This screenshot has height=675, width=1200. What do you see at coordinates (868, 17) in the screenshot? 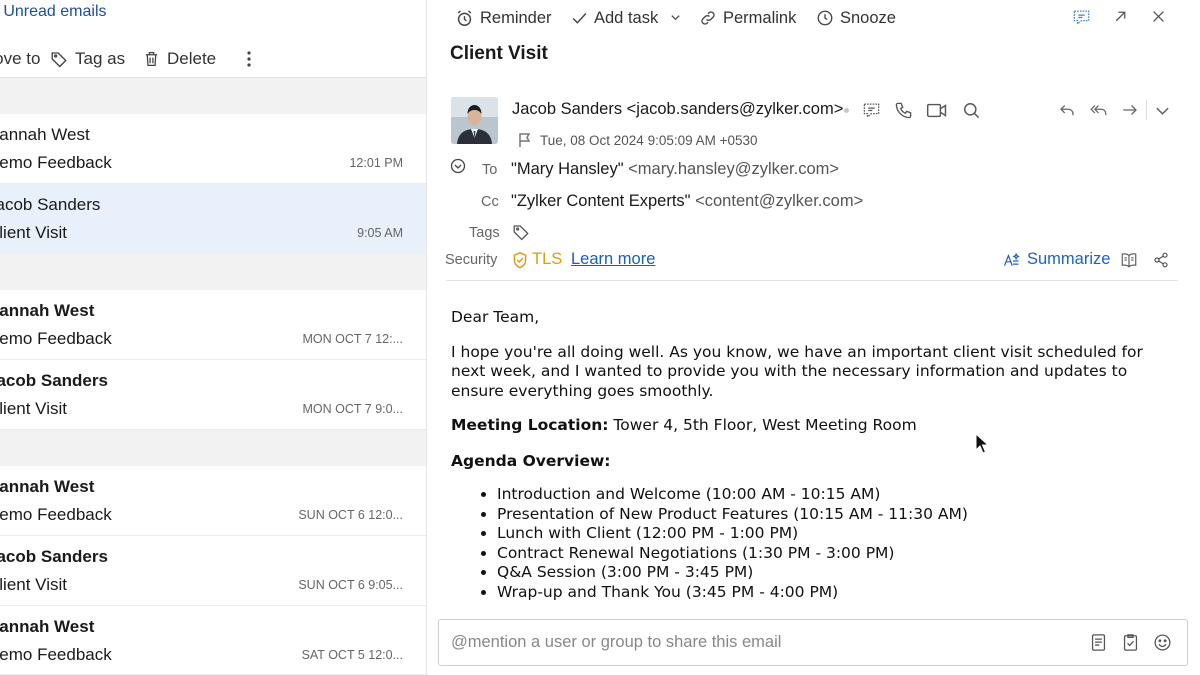
I see `snooze-label: Snooze` at bounding box center [868, 17].